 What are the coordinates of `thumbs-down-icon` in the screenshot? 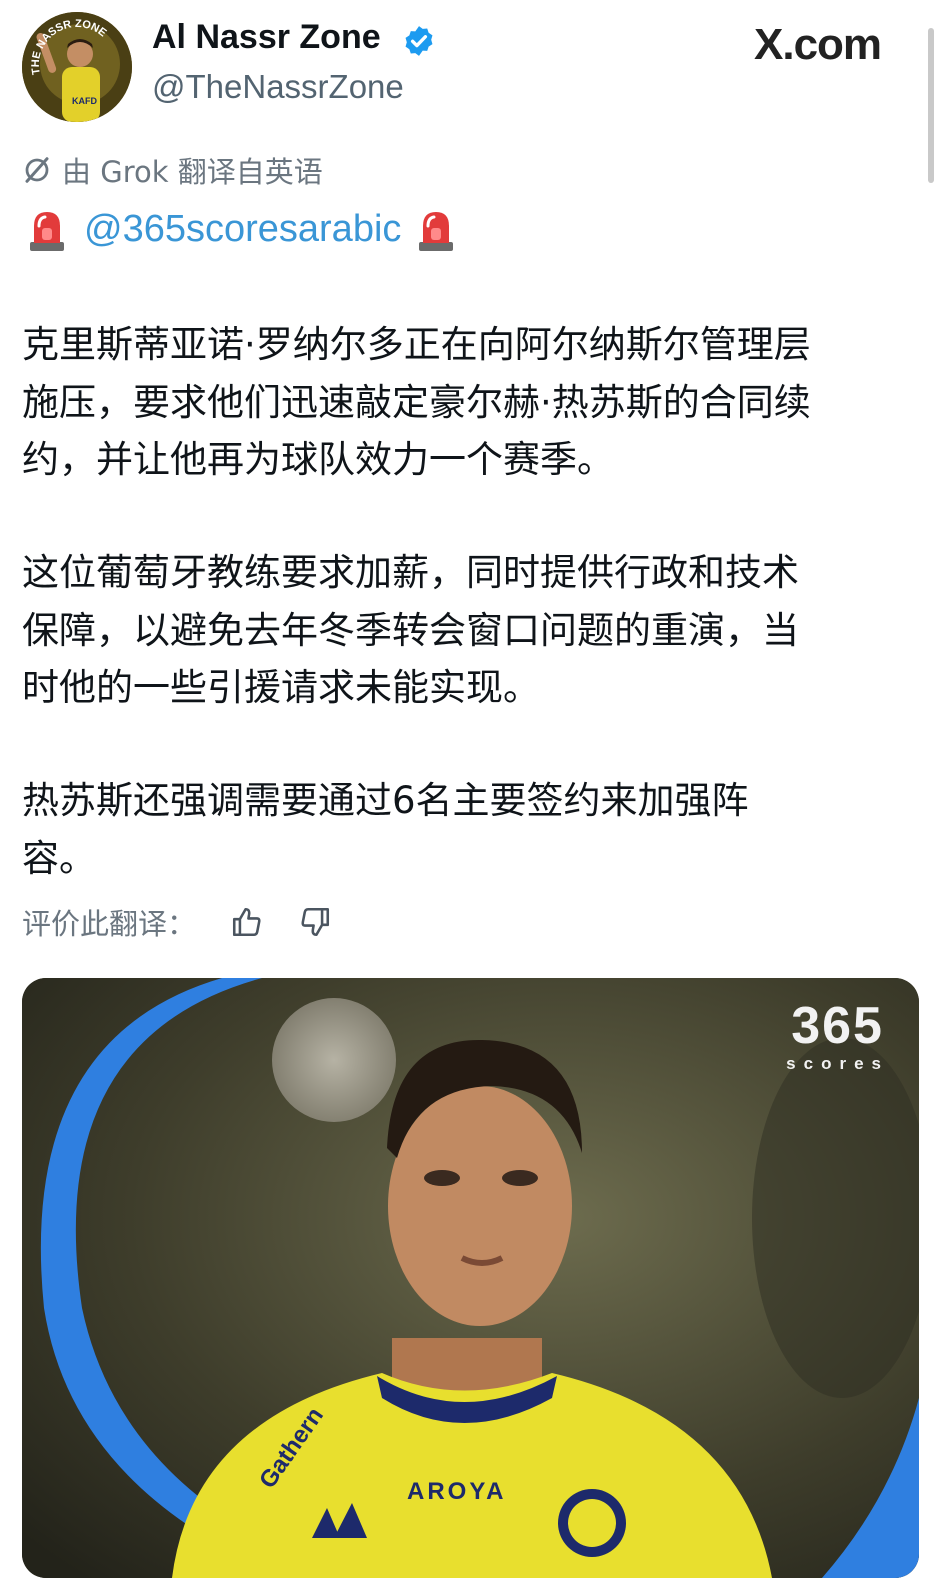 It's located at (315, 922).